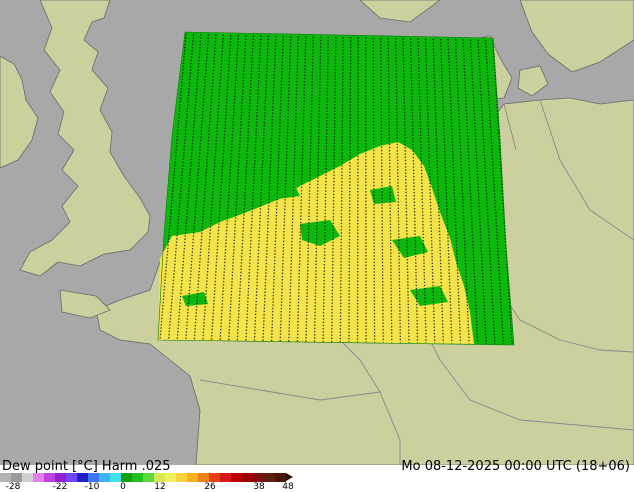 The image size is (634, 492). What do you see at coordinates (60, 487) in the screenshot?
I see `color-scale-tick-label: -22` at bounding box center [60, 487].